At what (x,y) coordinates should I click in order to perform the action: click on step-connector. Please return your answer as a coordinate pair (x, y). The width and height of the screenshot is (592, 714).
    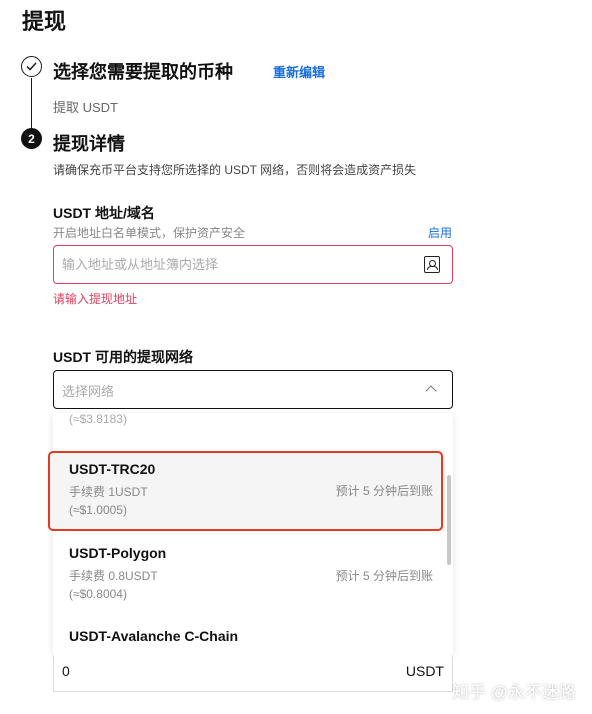
    Looking at the image, I should click on (31, 104).